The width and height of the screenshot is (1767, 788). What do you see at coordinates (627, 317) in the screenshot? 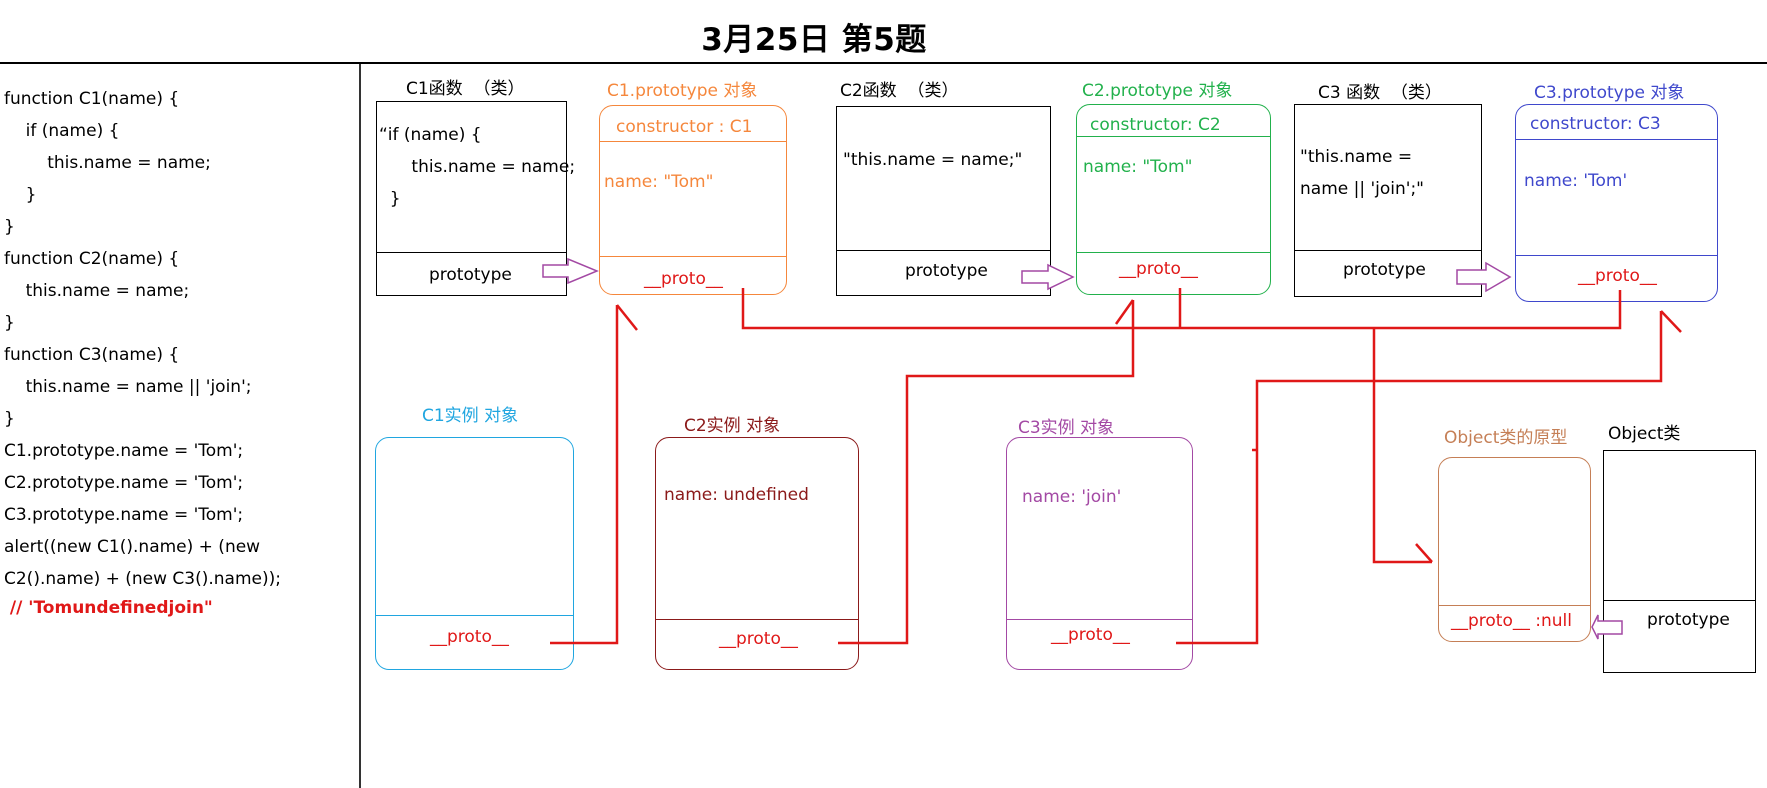
I see `c1-instance-proto-link-arrowhead` at bounding box center [627, 317].